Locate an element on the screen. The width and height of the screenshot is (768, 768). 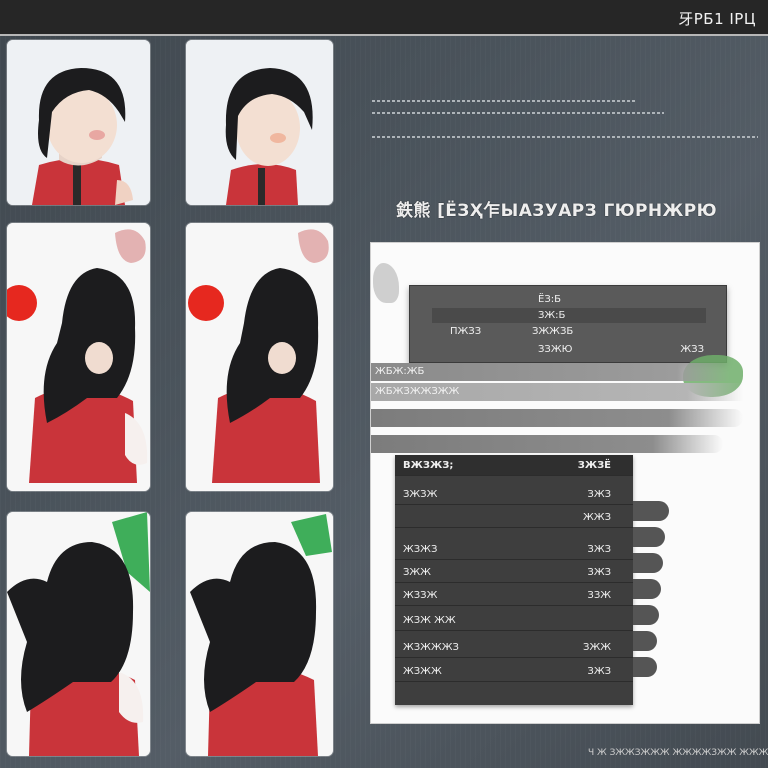
table-row: ЗЖЗЖ ЗЖЗ is located at coordinates (514, 494).